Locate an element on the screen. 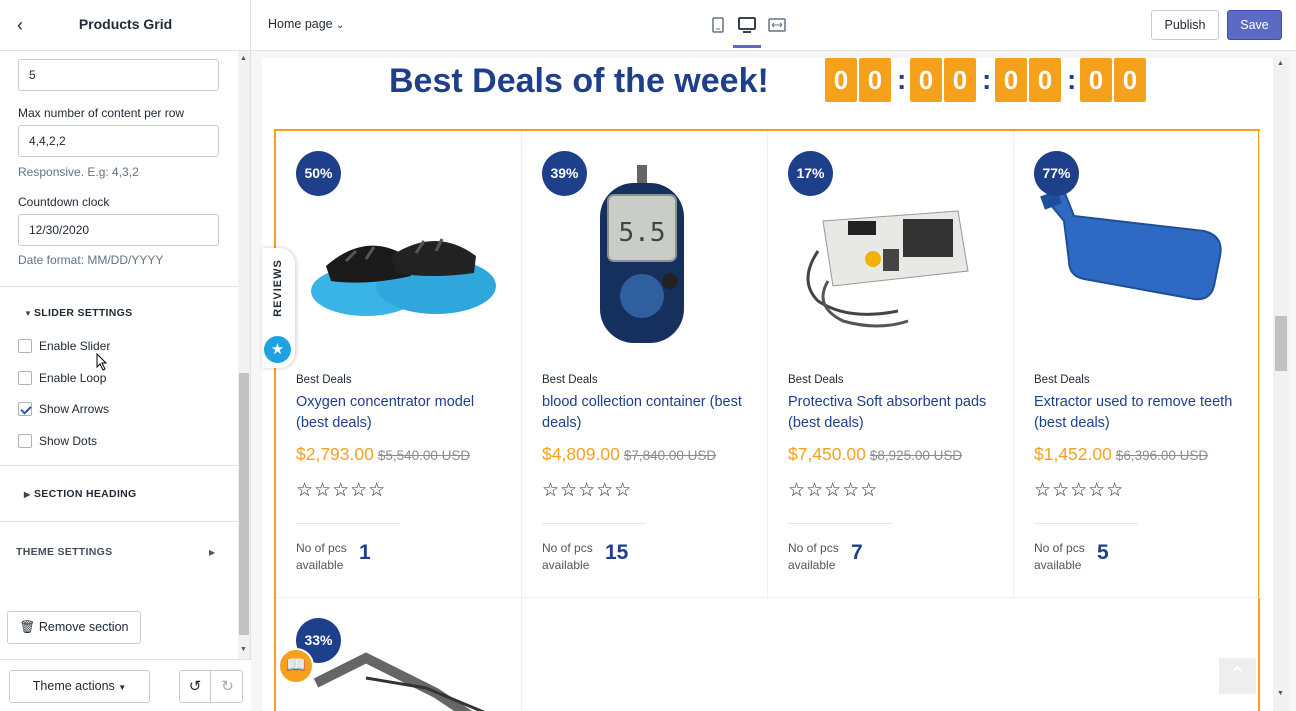  page-select-dropdown: Home page ⌄ is located at coordinates (306, 24).